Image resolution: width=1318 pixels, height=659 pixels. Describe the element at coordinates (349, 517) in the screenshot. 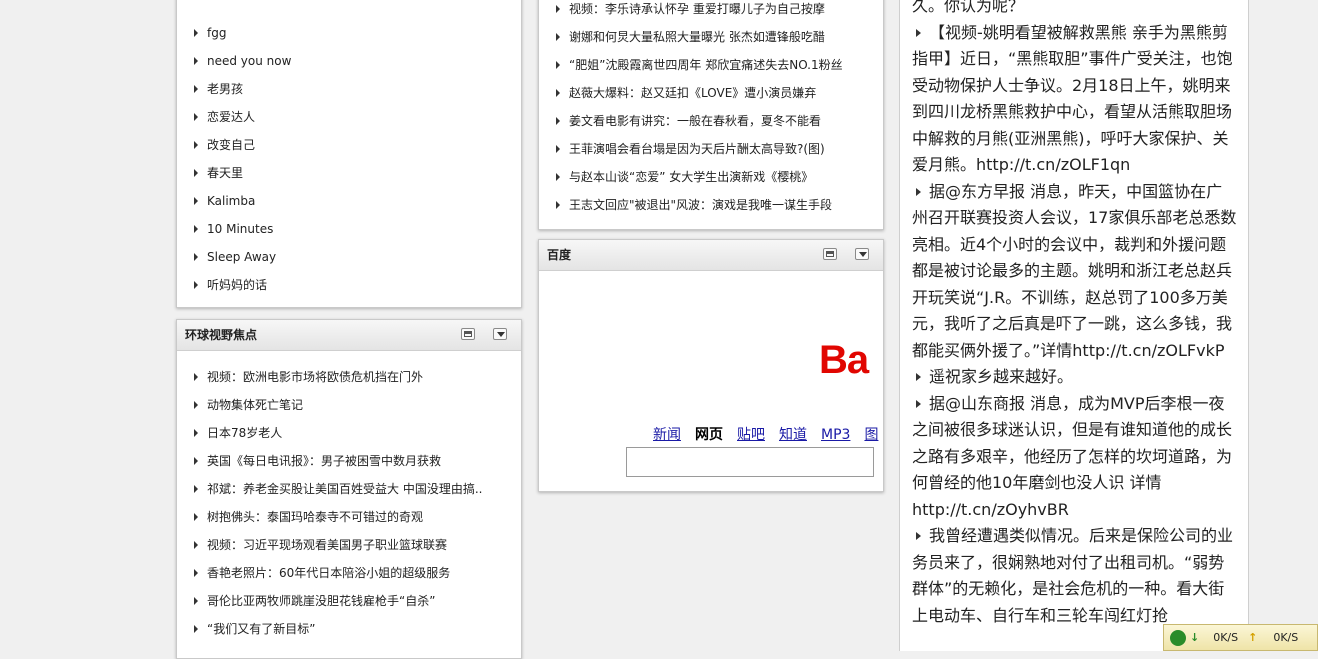

I see `list-item: 树抱佛头：泰国玛哈泰寺不可错过的奇观` at that location.